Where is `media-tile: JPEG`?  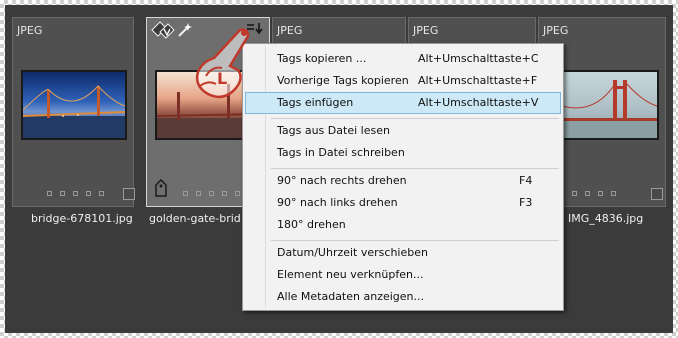 media-tile: JPEG is located at coordinates (73, 112).